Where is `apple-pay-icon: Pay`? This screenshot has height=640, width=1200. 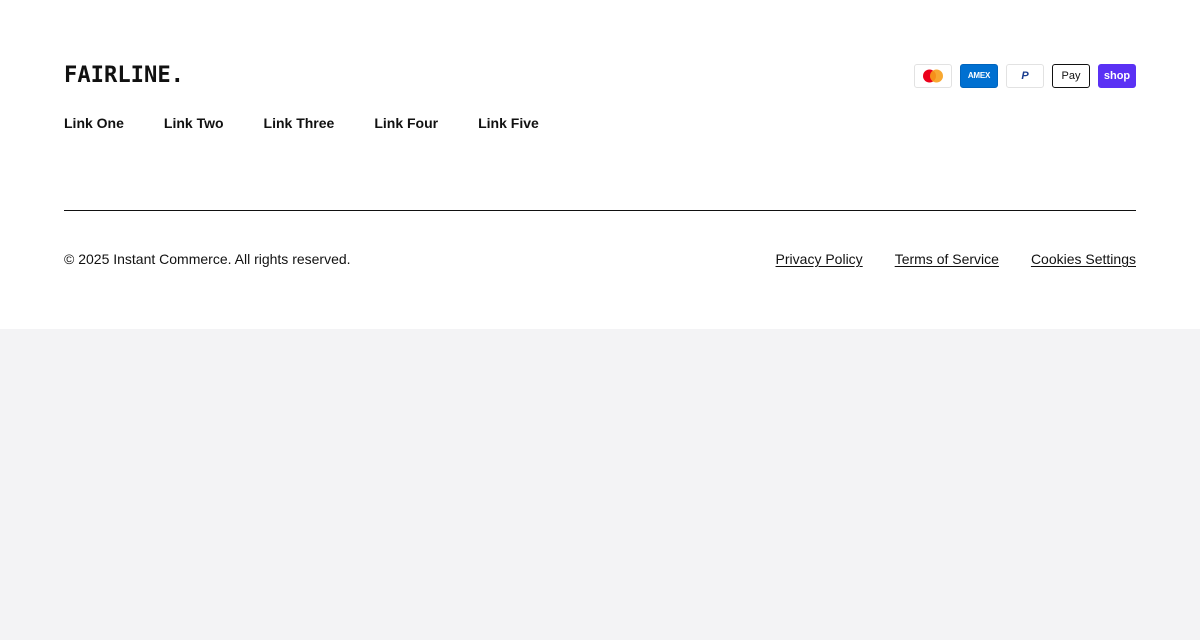 apple-pay-icon: Pay is located at coordinates (1071, 76).